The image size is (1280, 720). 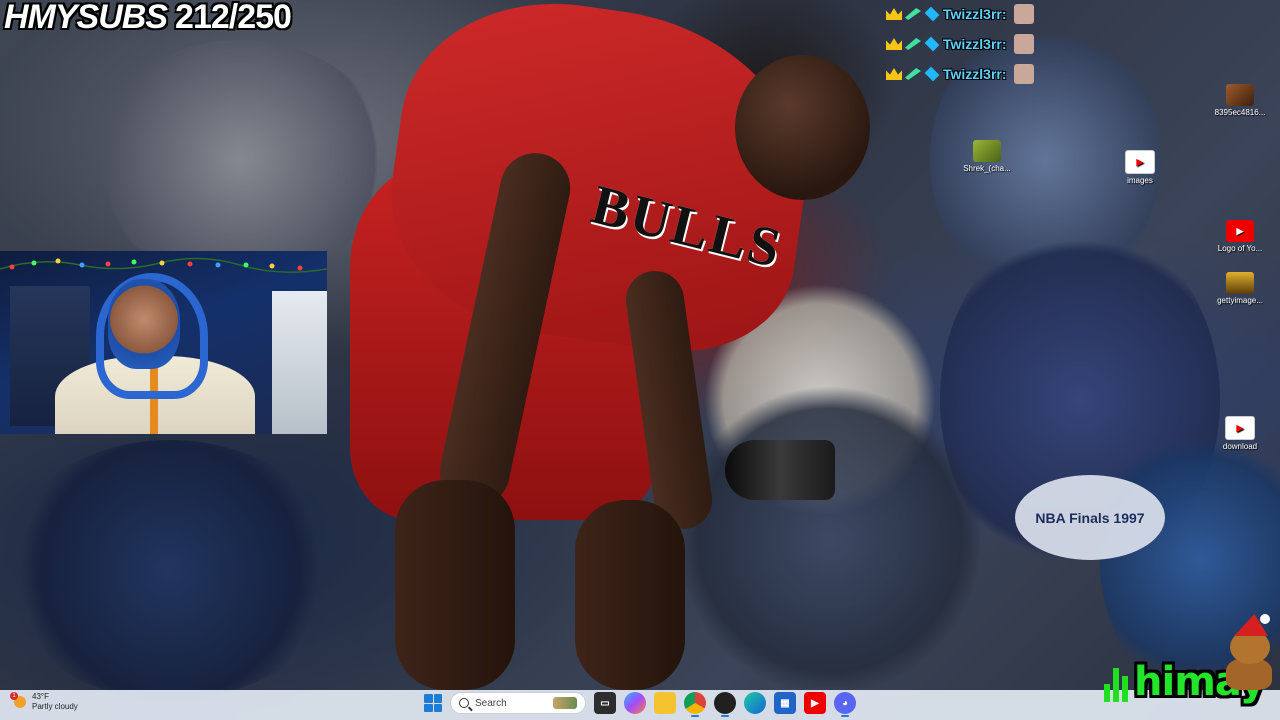 What do you see at coordinates (755, 703) in the screenshot?
I see `edge-icon` at bounding box center [755, 703].